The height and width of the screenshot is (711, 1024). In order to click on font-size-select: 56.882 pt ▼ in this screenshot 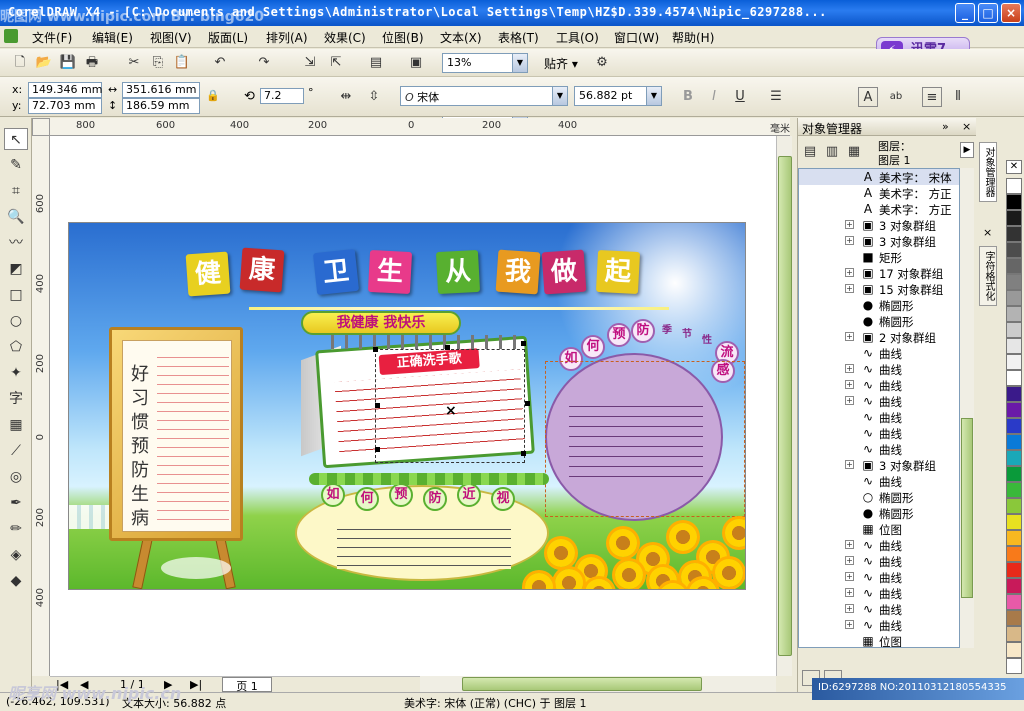, I will do `click(618, 96)`.